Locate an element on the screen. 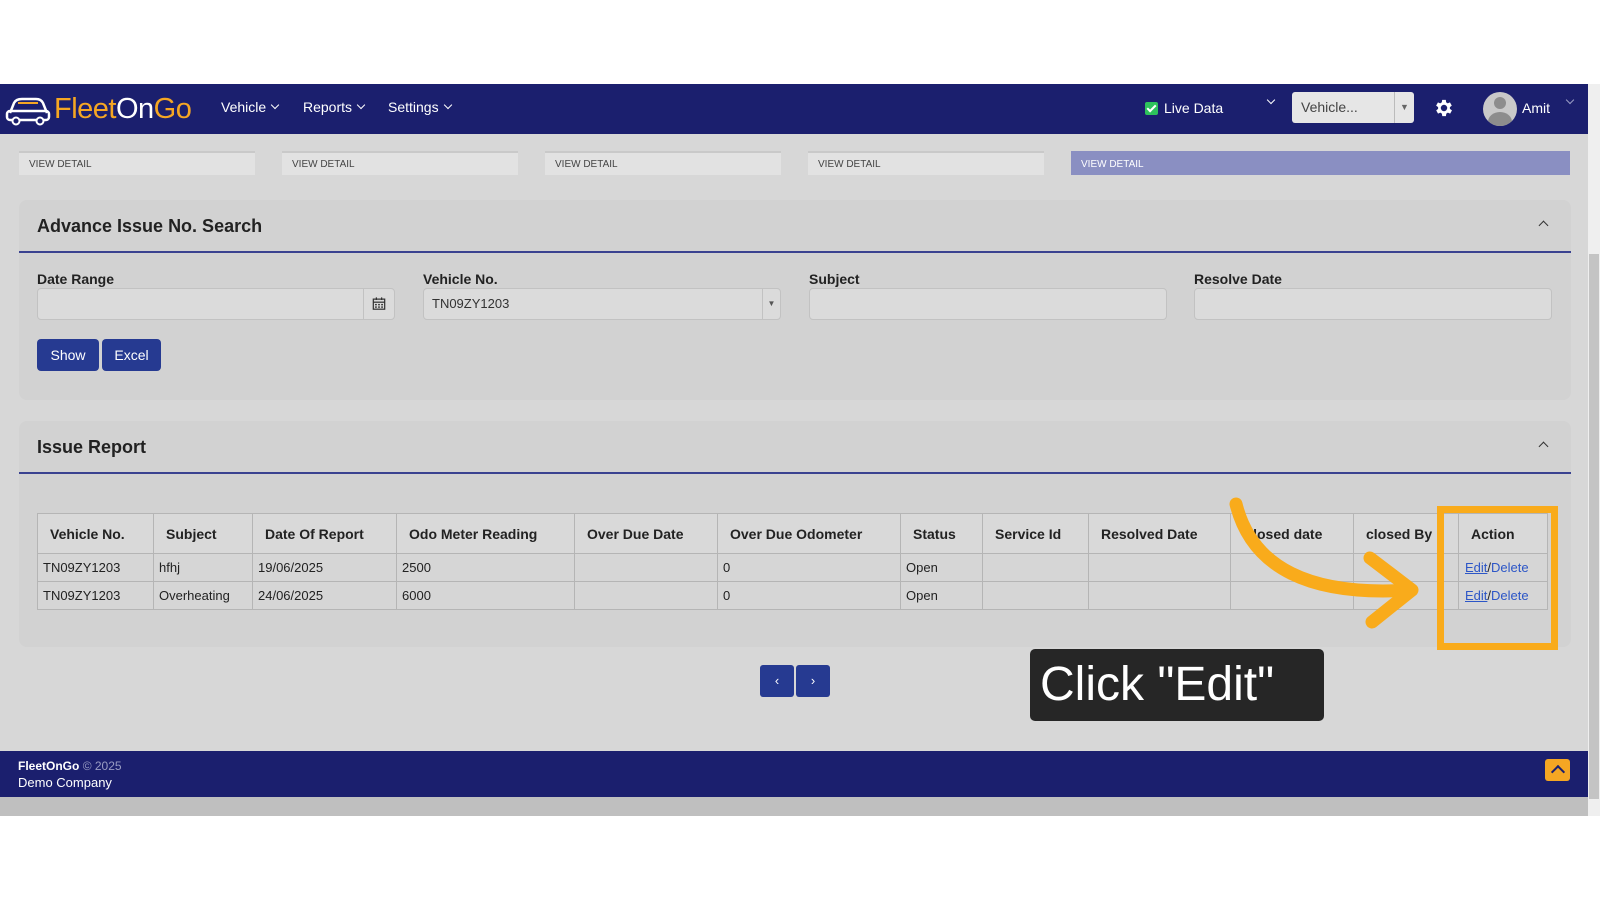 This screenshot has height=900, width=1600. subject-label: Subject is located at coordinates (834, 279).